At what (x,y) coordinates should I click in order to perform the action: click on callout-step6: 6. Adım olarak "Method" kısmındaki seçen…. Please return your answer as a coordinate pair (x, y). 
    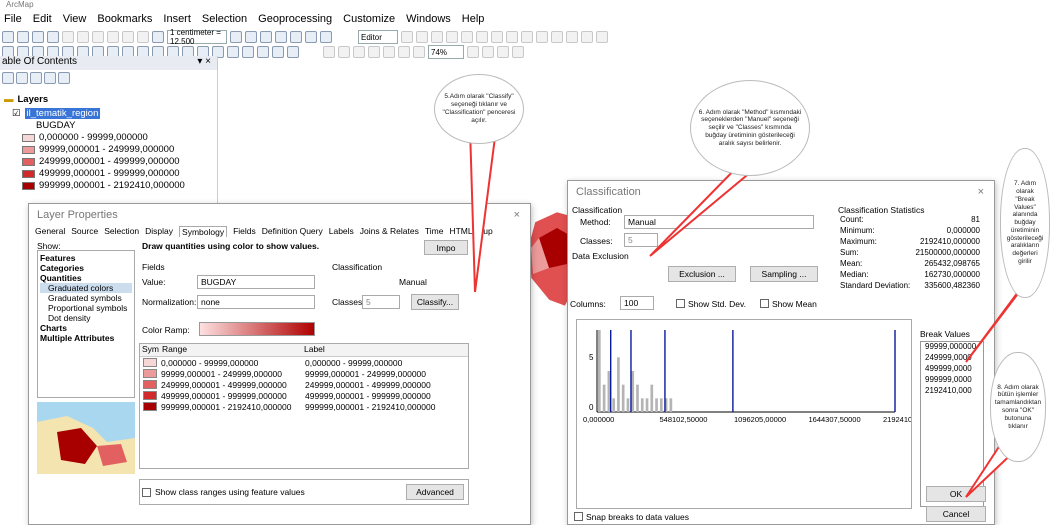
    Looking at the image, I should click on (750, 128).